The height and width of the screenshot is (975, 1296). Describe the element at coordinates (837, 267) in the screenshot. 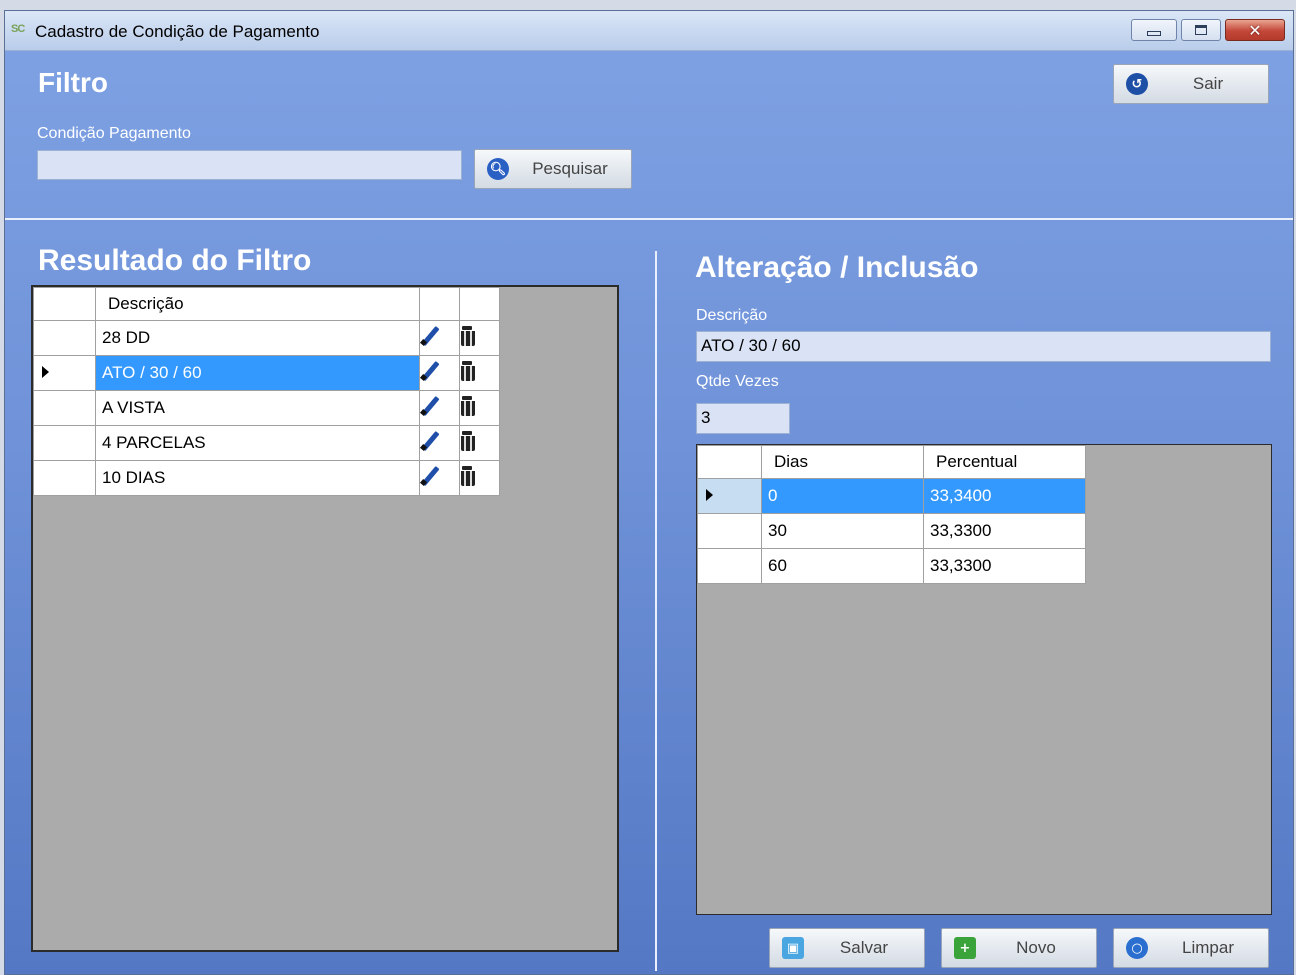

I see `edicao-title: Alteração / Inclusão` at that location.